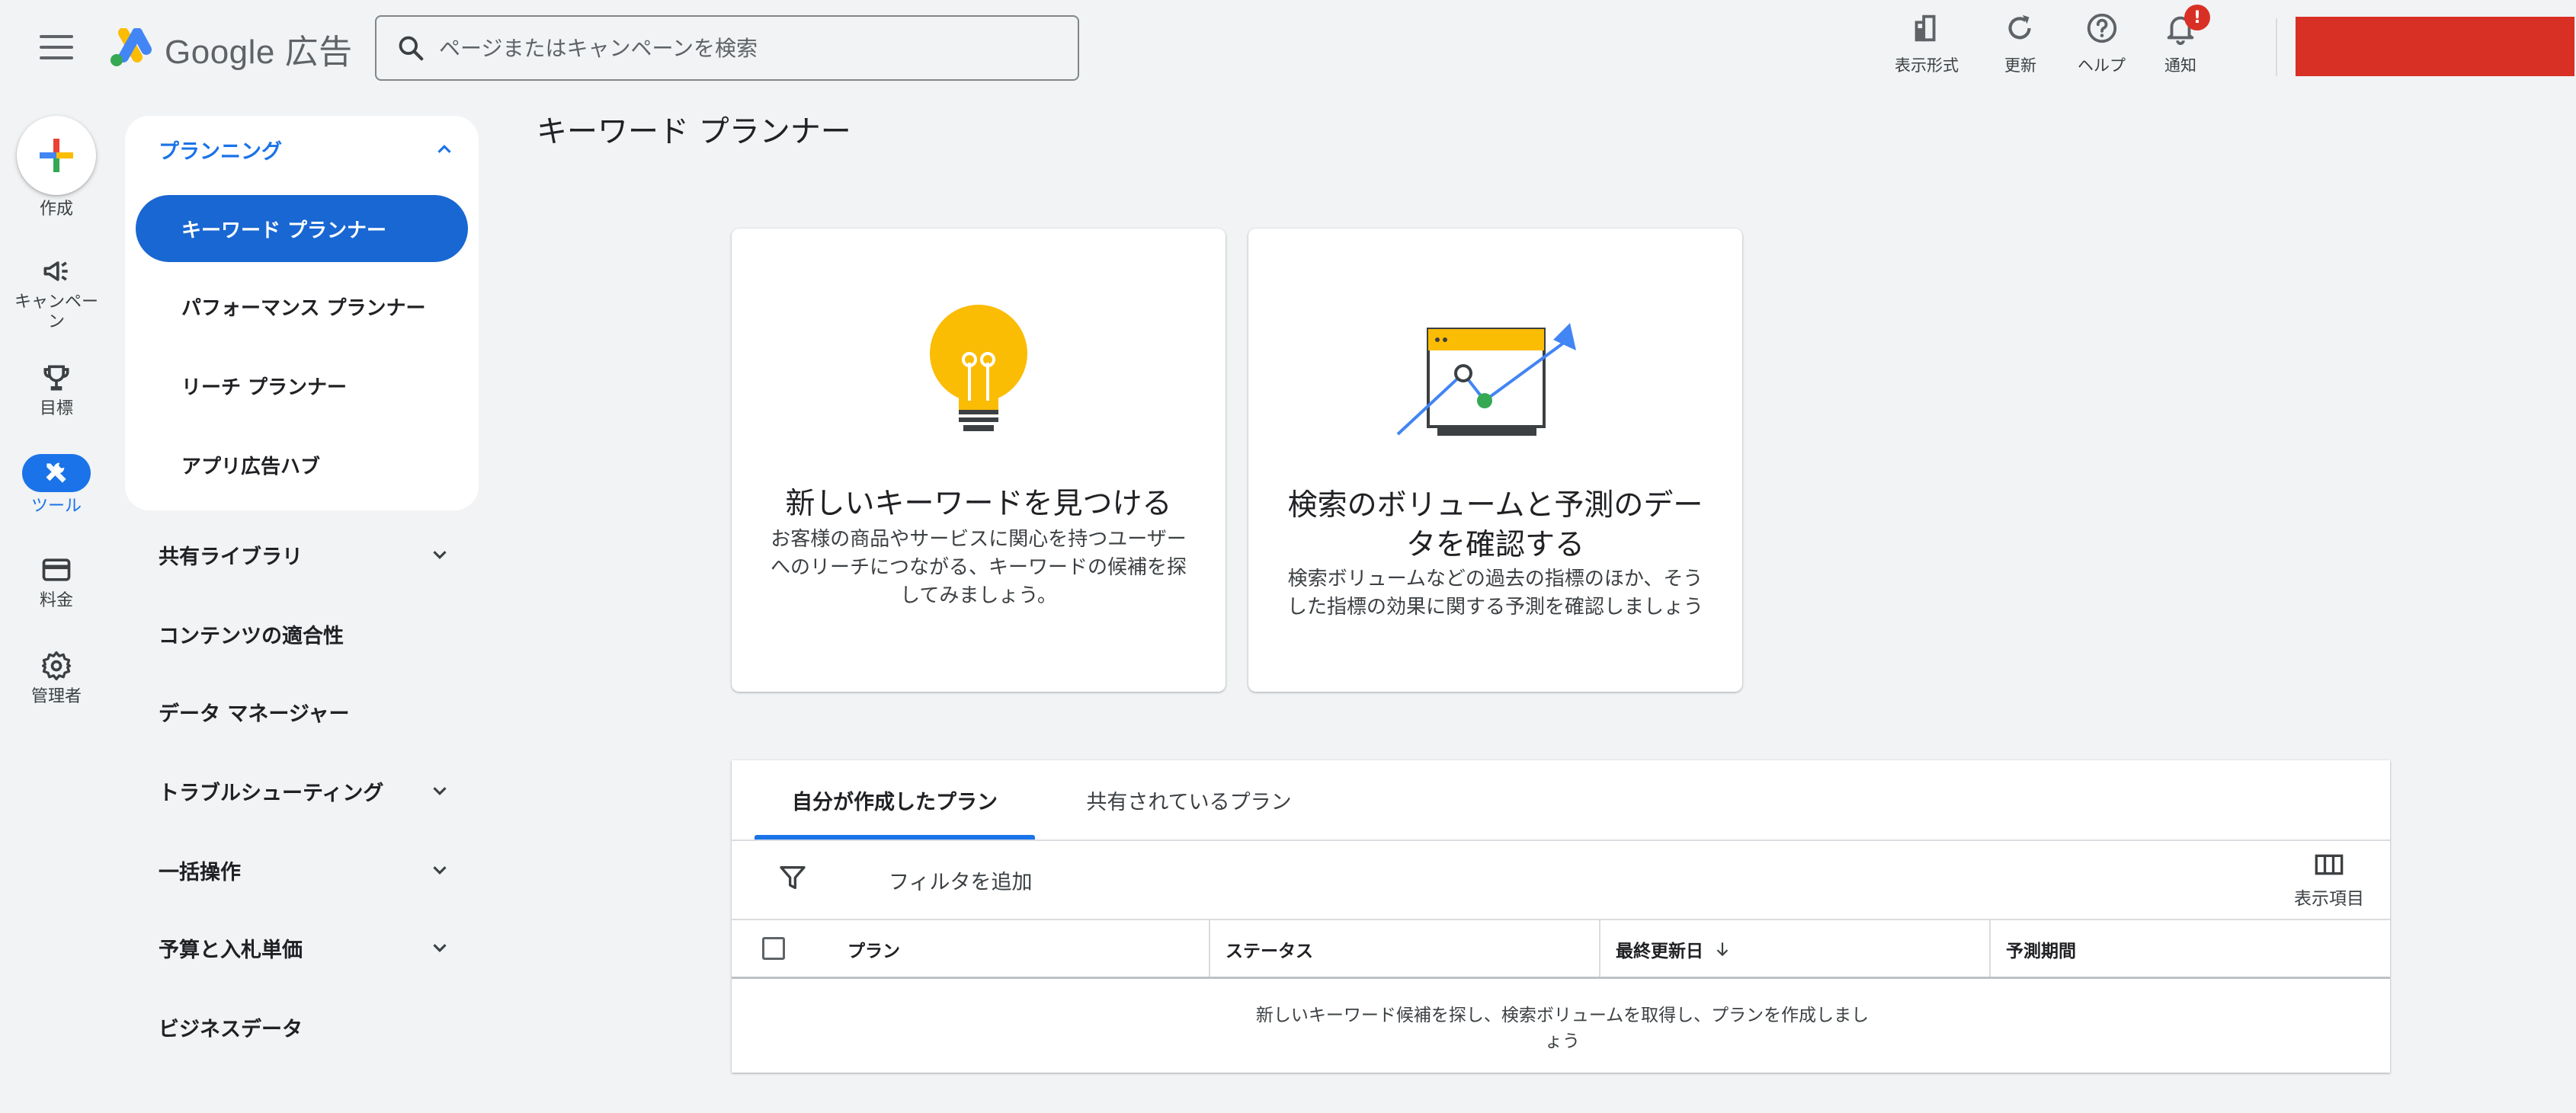 The width and height of the screenshot is (2576, 1113). What do you see at coordinates (2020, 65) in the screenshot?
I see `refresh-label: 更新` at bounding box center [2020, 65].